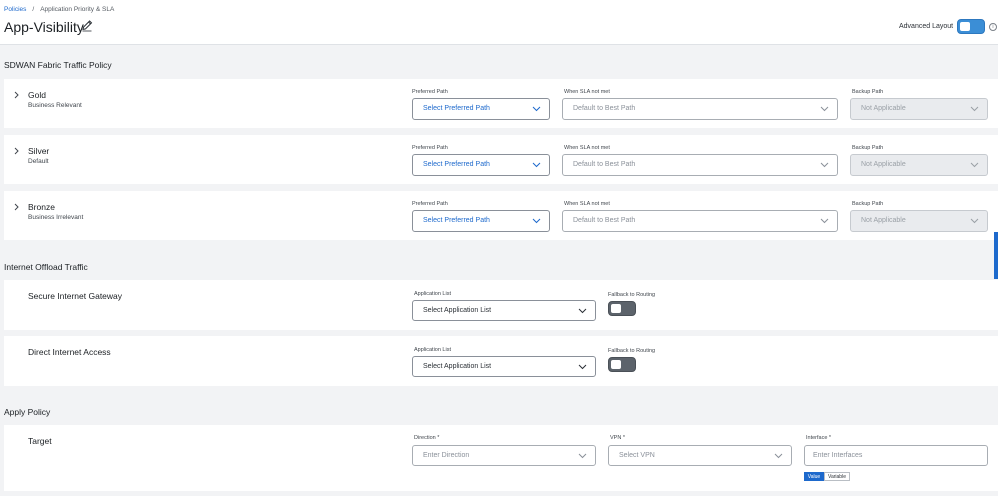 Image resolution: width=998 pixels, height=496 pixels. What do you see at coordinates (504, 310) in the screenshot?
I see `application-list-select-sig: Select Application List` at bounding box center [504, 310].